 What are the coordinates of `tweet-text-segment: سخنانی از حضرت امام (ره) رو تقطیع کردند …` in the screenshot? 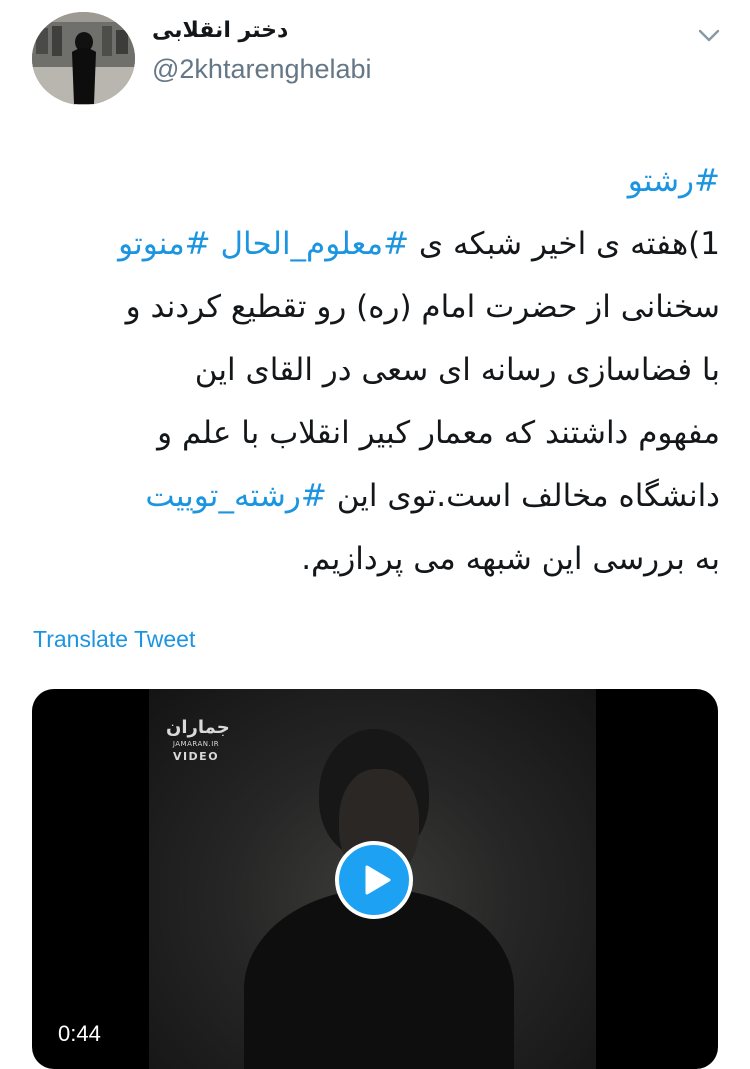 It's located at (422, 307).